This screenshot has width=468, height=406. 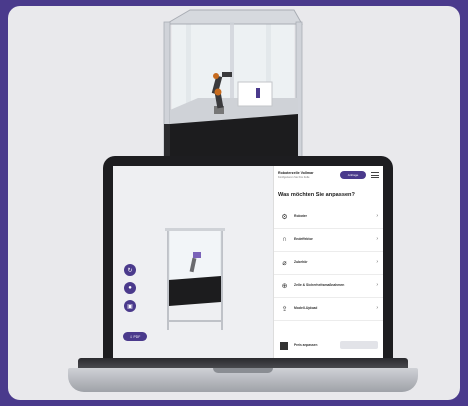 I want to click on safety-icon: ⊕, so click(x=284, y=286).